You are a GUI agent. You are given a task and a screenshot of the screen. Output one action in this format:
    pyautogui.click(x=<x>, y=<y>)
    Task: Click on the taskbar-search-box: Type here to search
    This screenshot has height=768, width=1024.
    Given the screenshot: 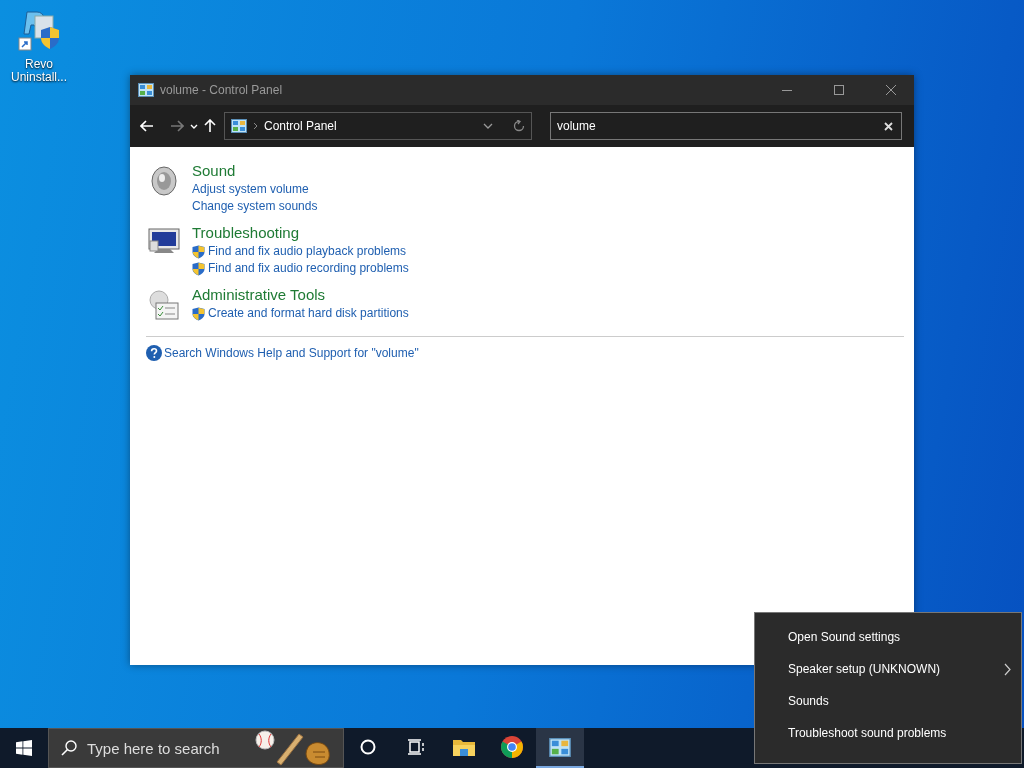 What is the action you would take?
    pyautogui.click(x=196, y=748)
    